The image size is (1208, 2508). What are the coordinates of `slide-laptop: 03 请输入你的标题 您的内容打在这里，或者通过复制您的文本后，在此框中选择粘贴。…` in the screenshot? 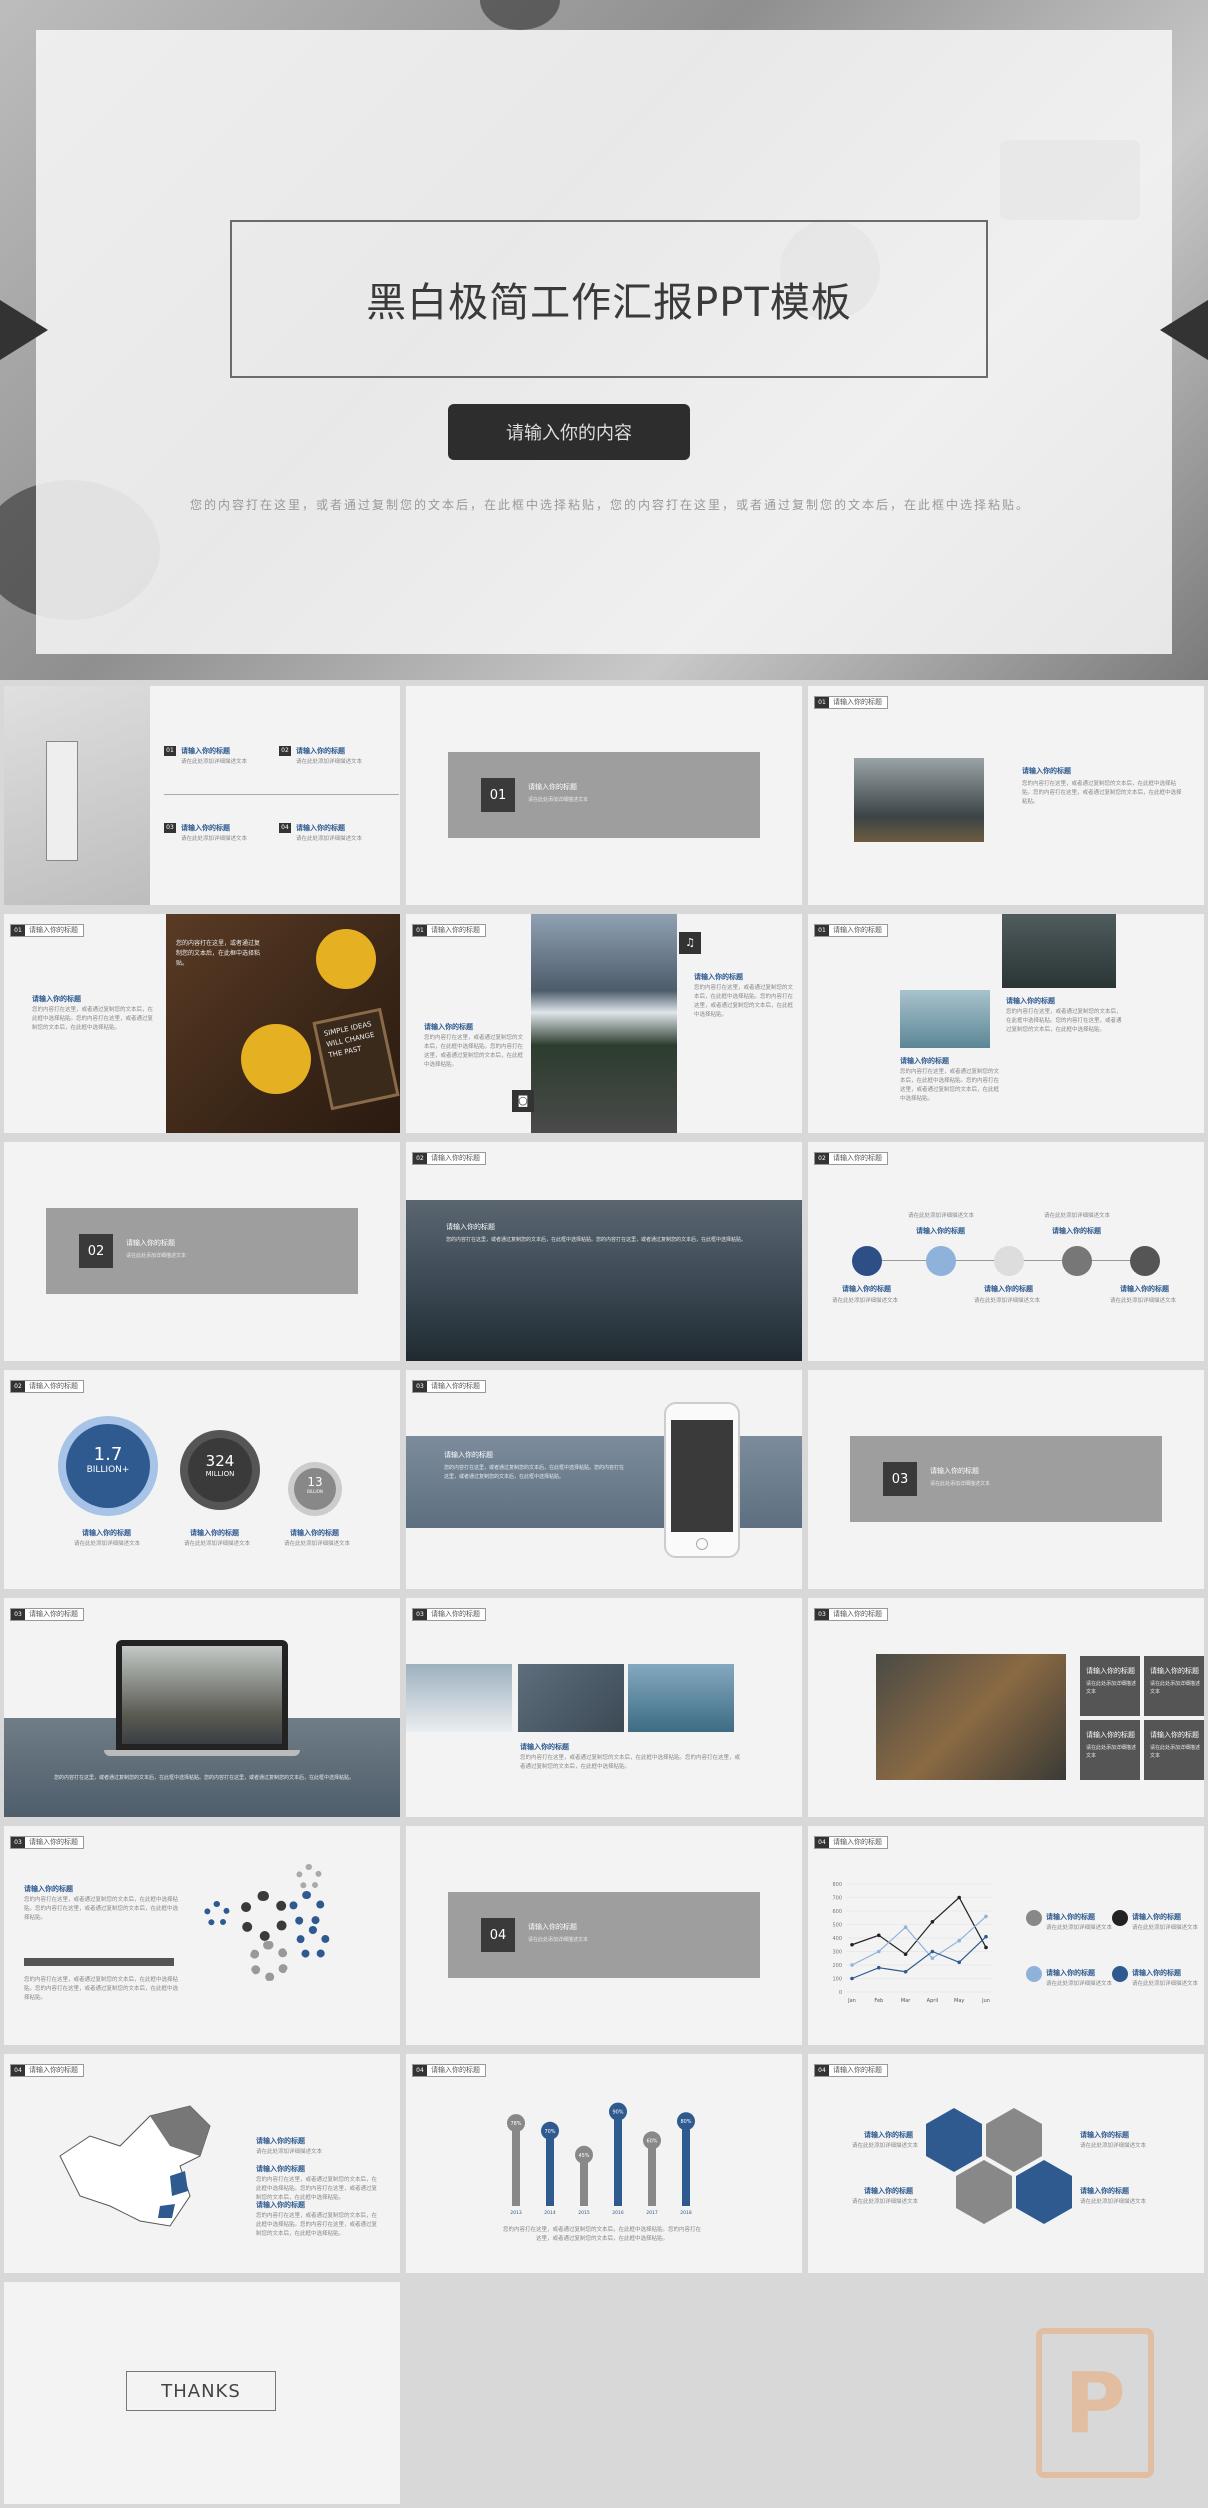 It's located at (202, 1707).